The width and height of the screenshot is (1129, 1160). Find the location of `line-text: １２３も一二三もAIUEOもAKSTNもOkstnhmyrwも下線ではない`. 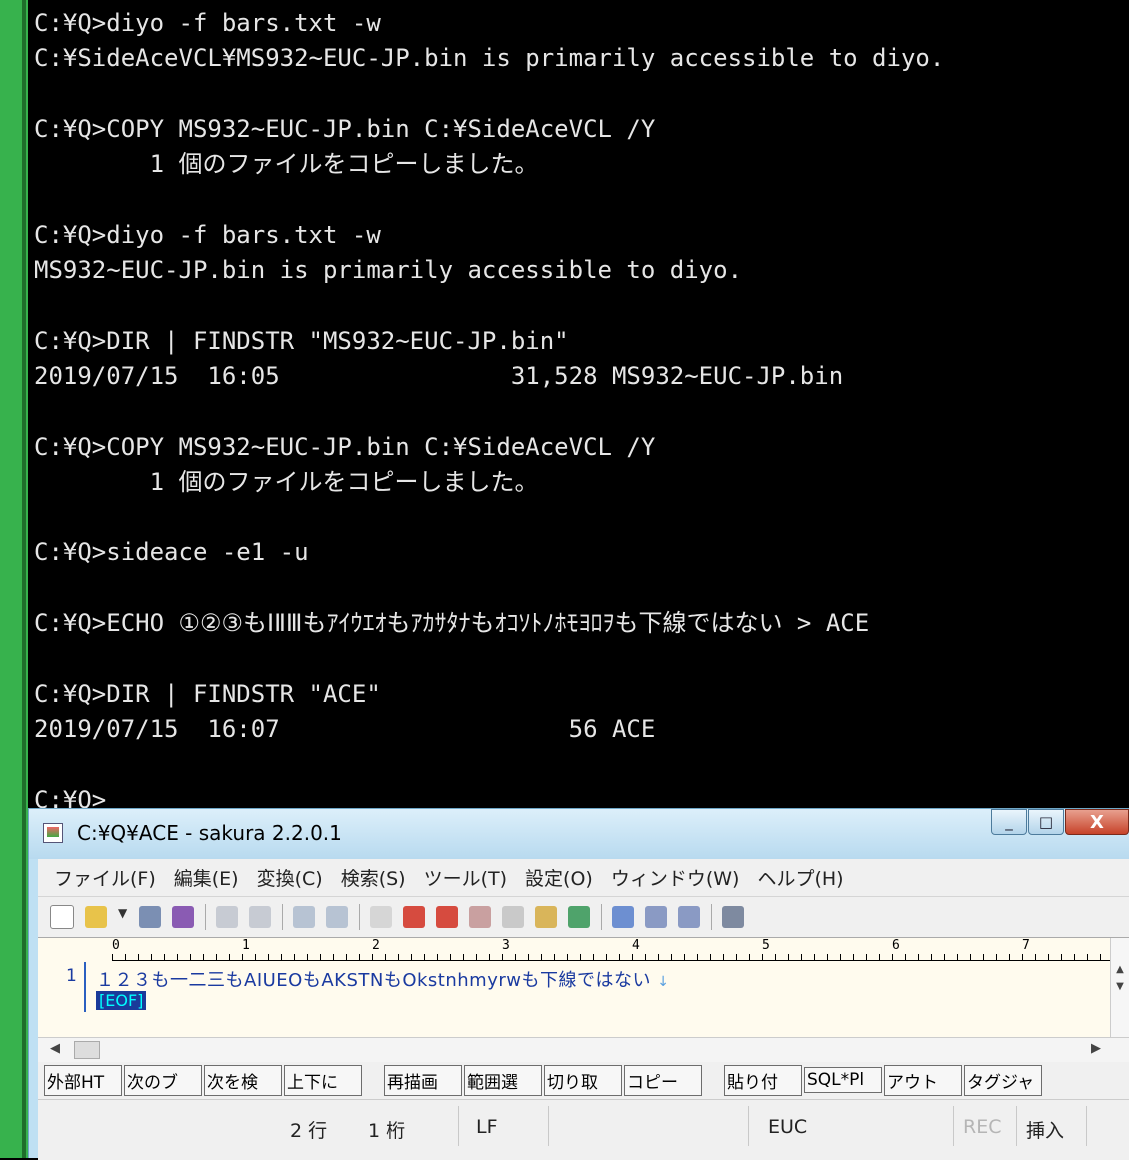

line-text: １２３も一二三もAIUEOもAKSTNもOkstnhmyrwも下線ではない is located at coordinates (373, 980).